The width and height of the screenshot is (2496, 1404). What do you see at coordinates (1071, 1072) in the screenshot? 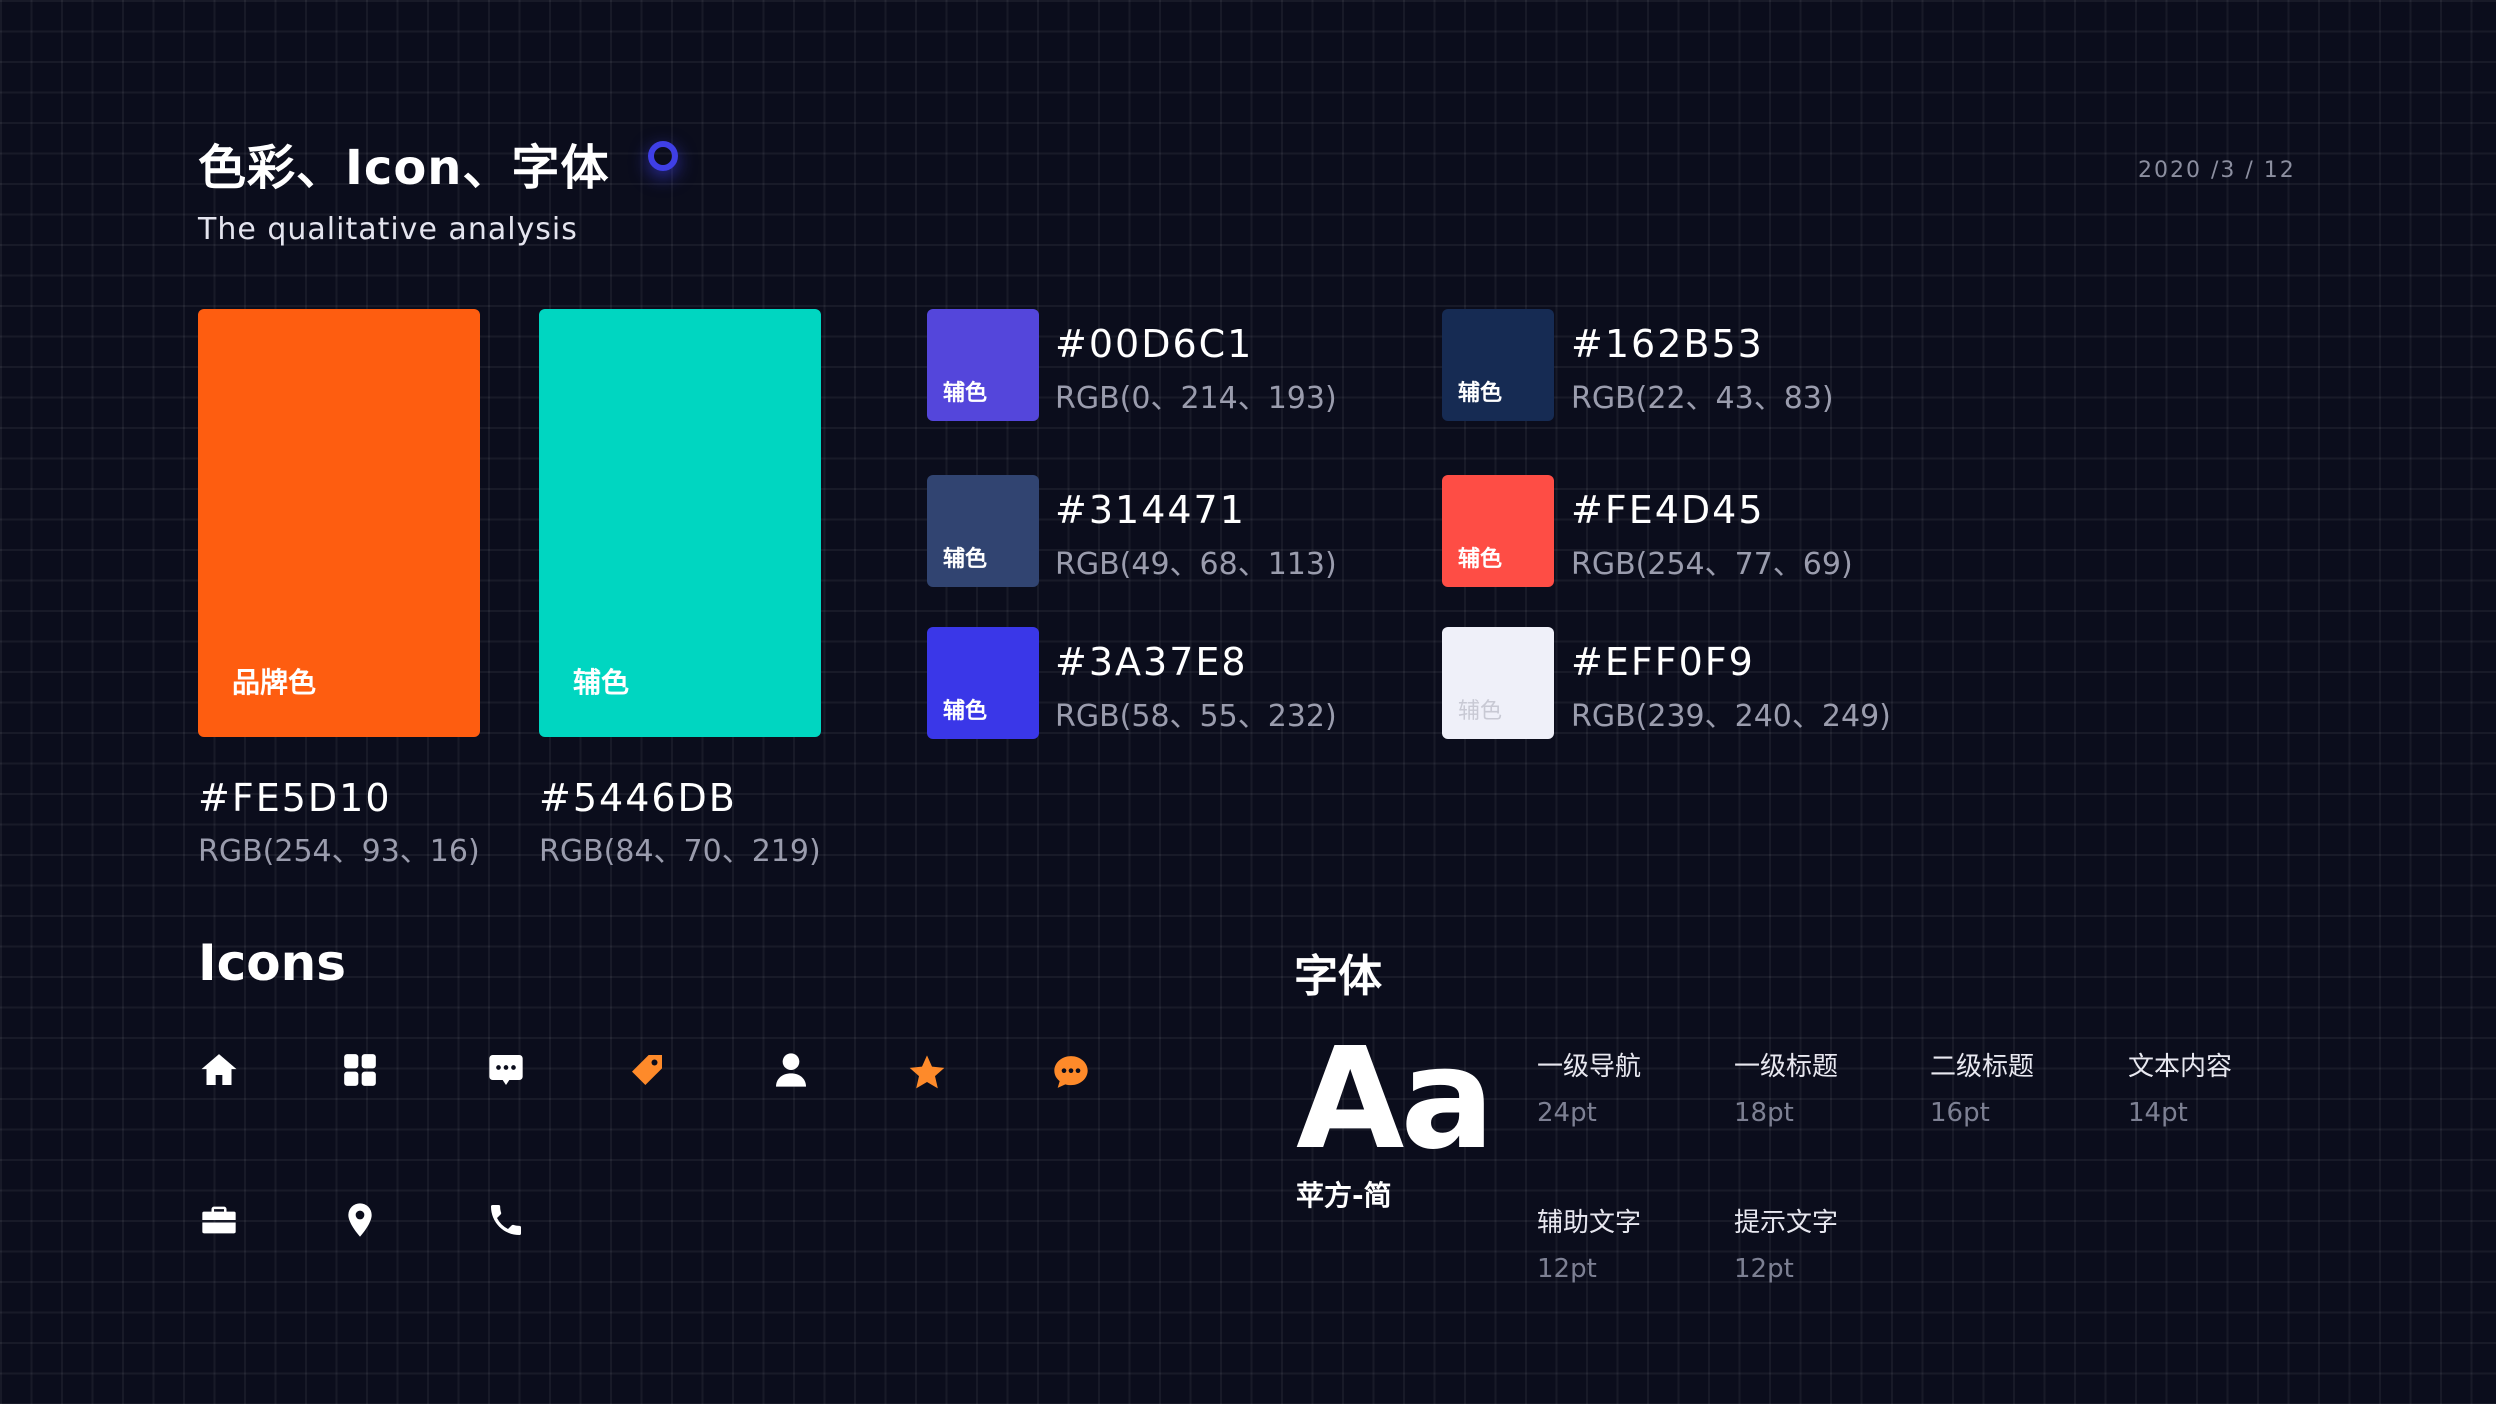
I see `chat-icon` at bounding box center [1071, 1072].